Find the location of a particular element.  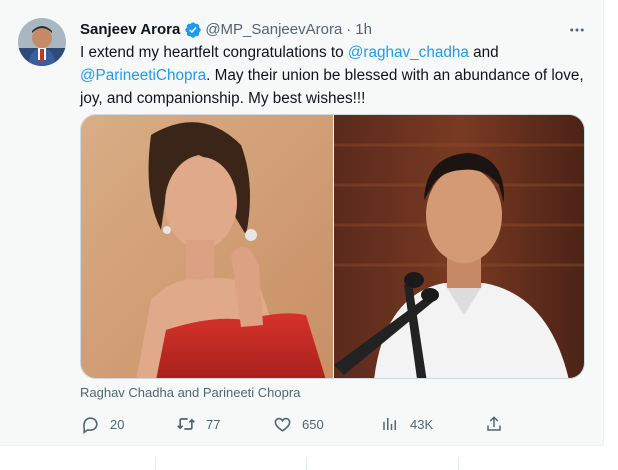

reply-button: 20 is located at coordinates (102, 424).